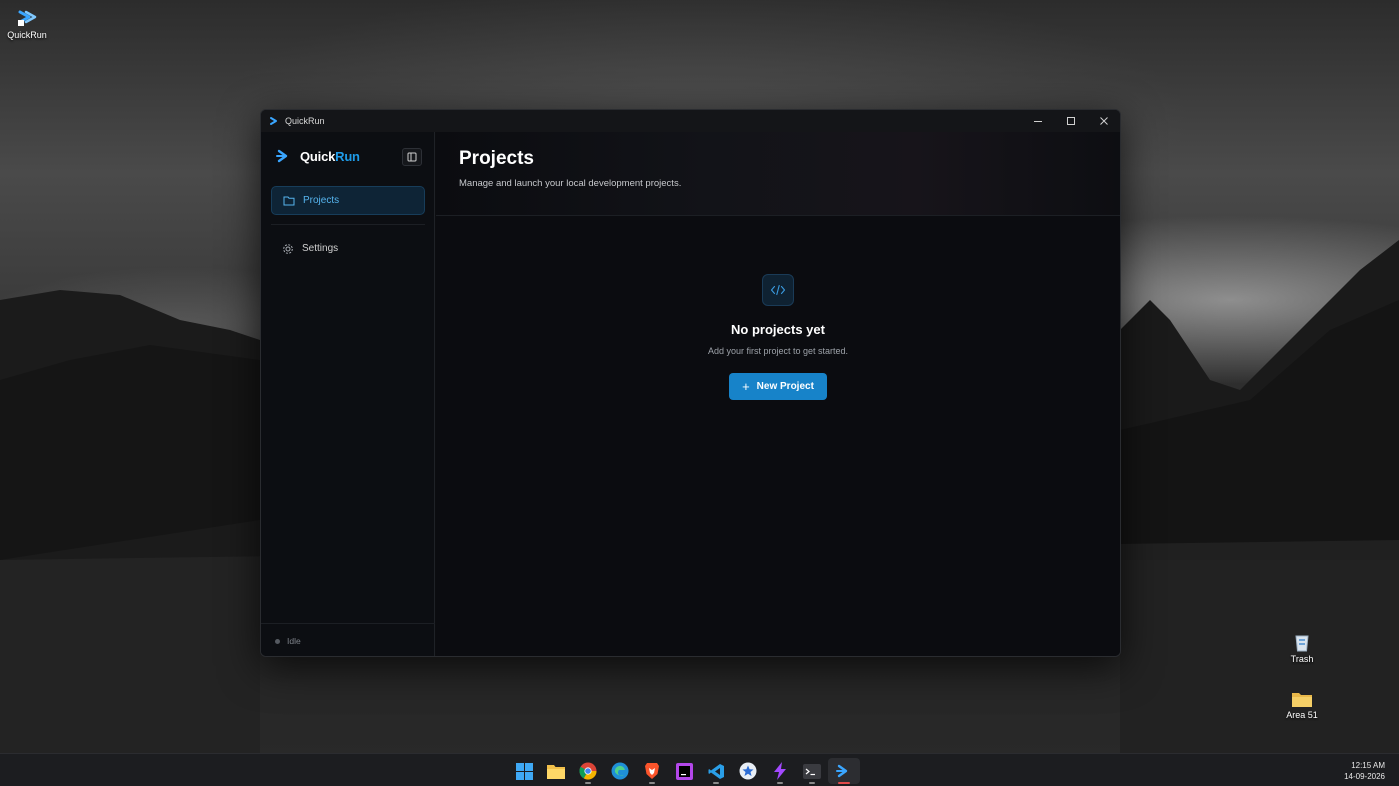 The image size is (1399, 786). What do you see at coordinates (294, 641) in the screenshot?
I see `status-text: Idle` at bounding box center [294, 641].